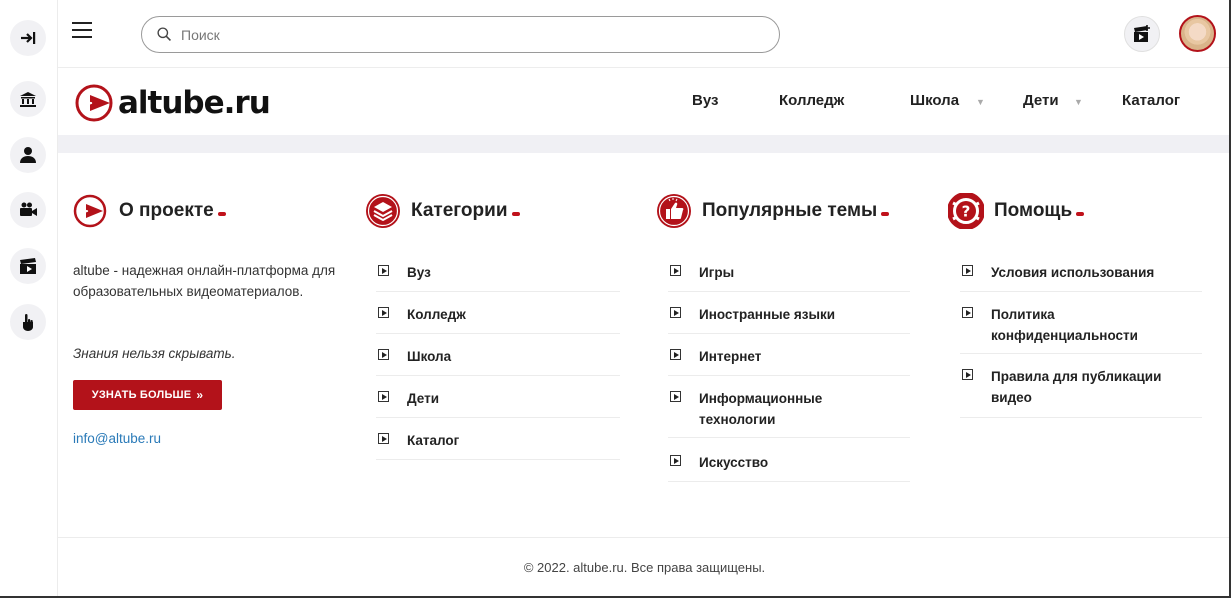  I want to click on about-motto: Знания нельзя скрывать., so click(154, 353).